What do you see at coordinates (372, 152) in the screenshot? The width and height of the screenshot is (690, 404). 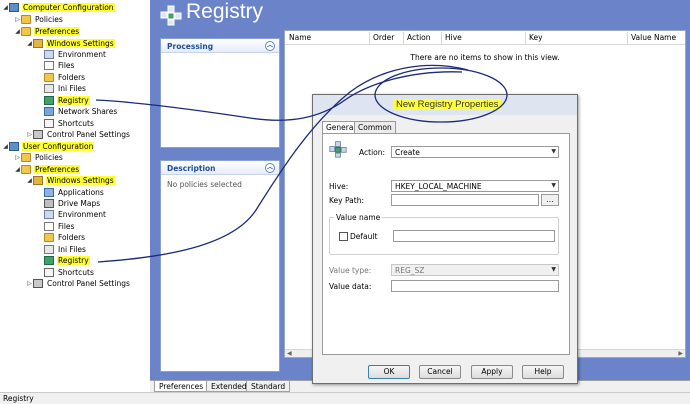 I see `action-label: Action:` at bounding box center [372, 152].